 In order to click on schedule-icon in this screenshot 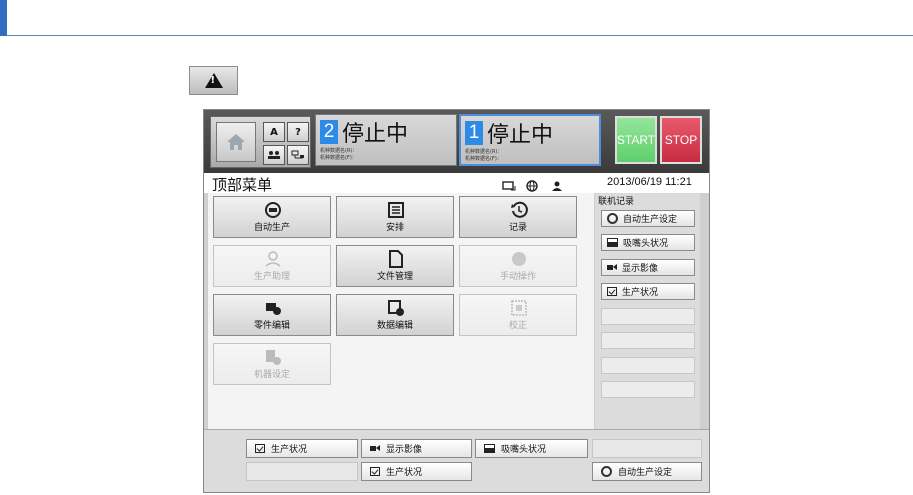, I will do `click(396, 210)`.